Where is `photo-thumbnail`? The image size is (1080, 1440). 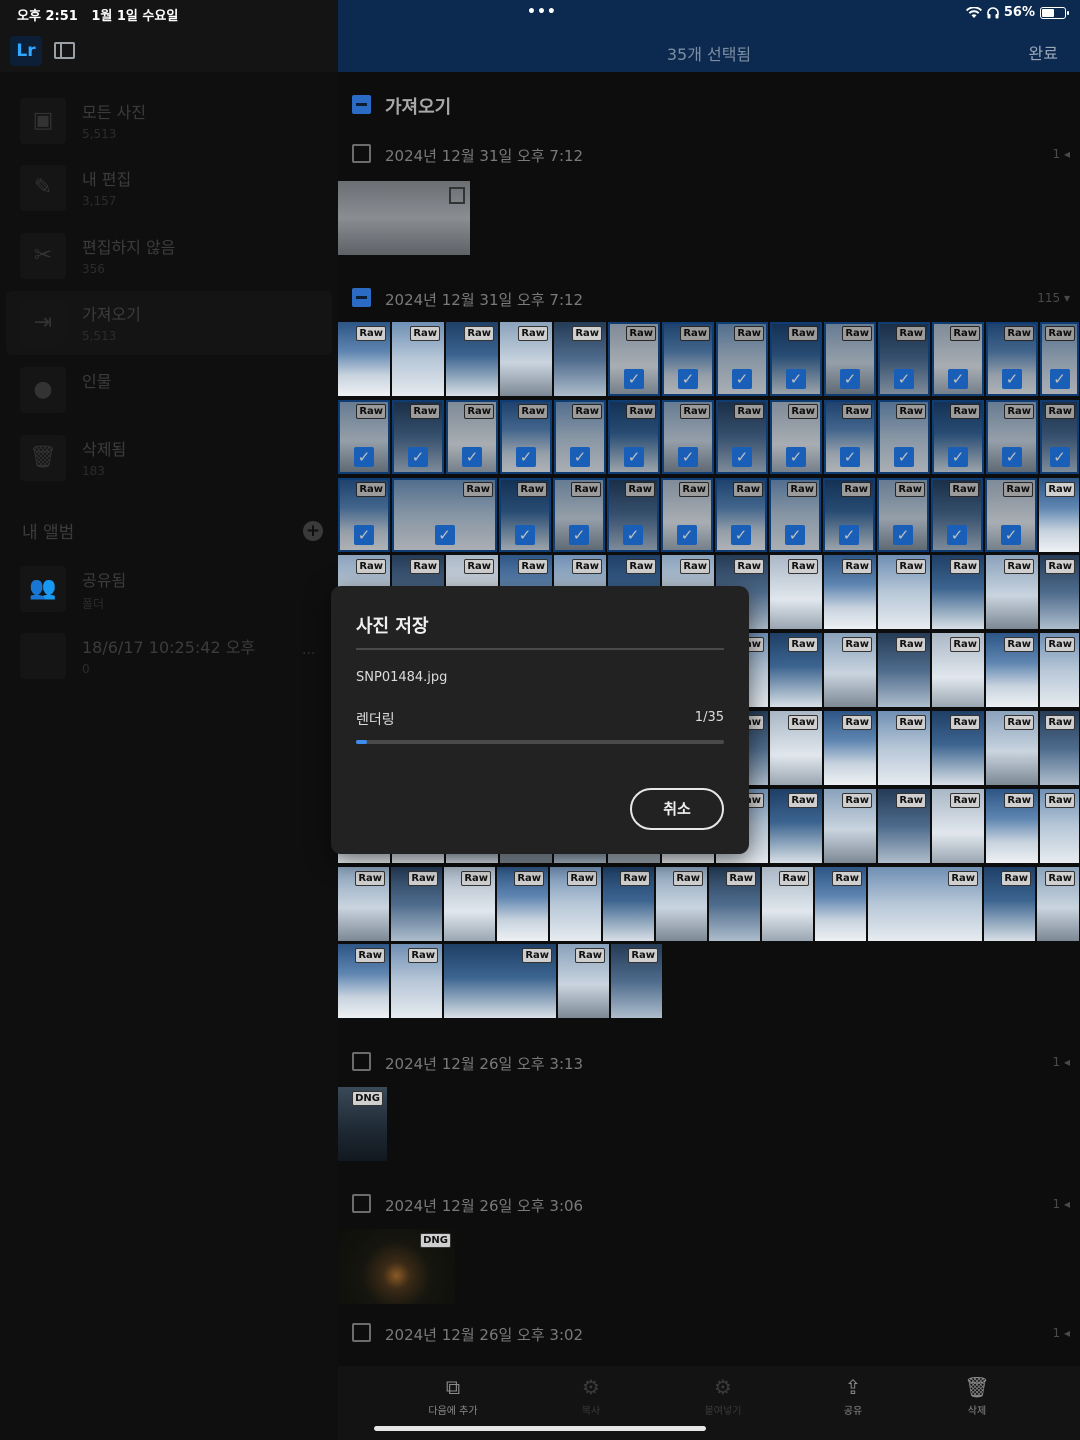
photo-thumbnail is located at coordinates (404, 218).